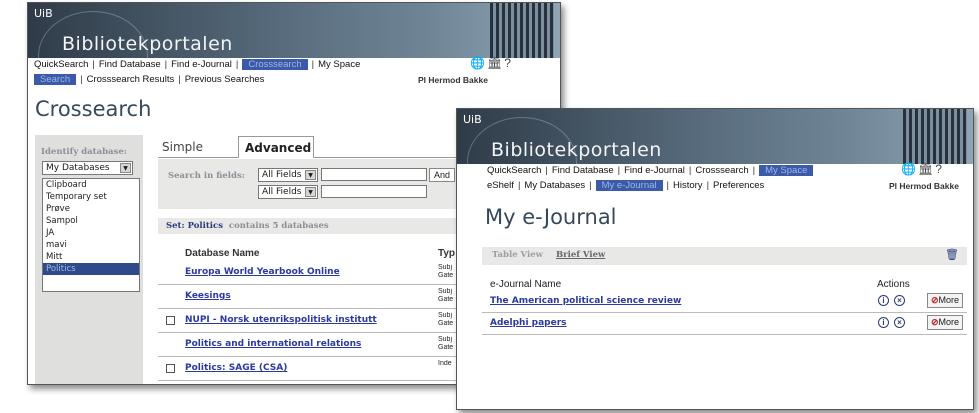  What do you see at coordinates (273, 344) in the screenshot?
I see `database-link: Politics and international relations` at bounding box center [273, 344].